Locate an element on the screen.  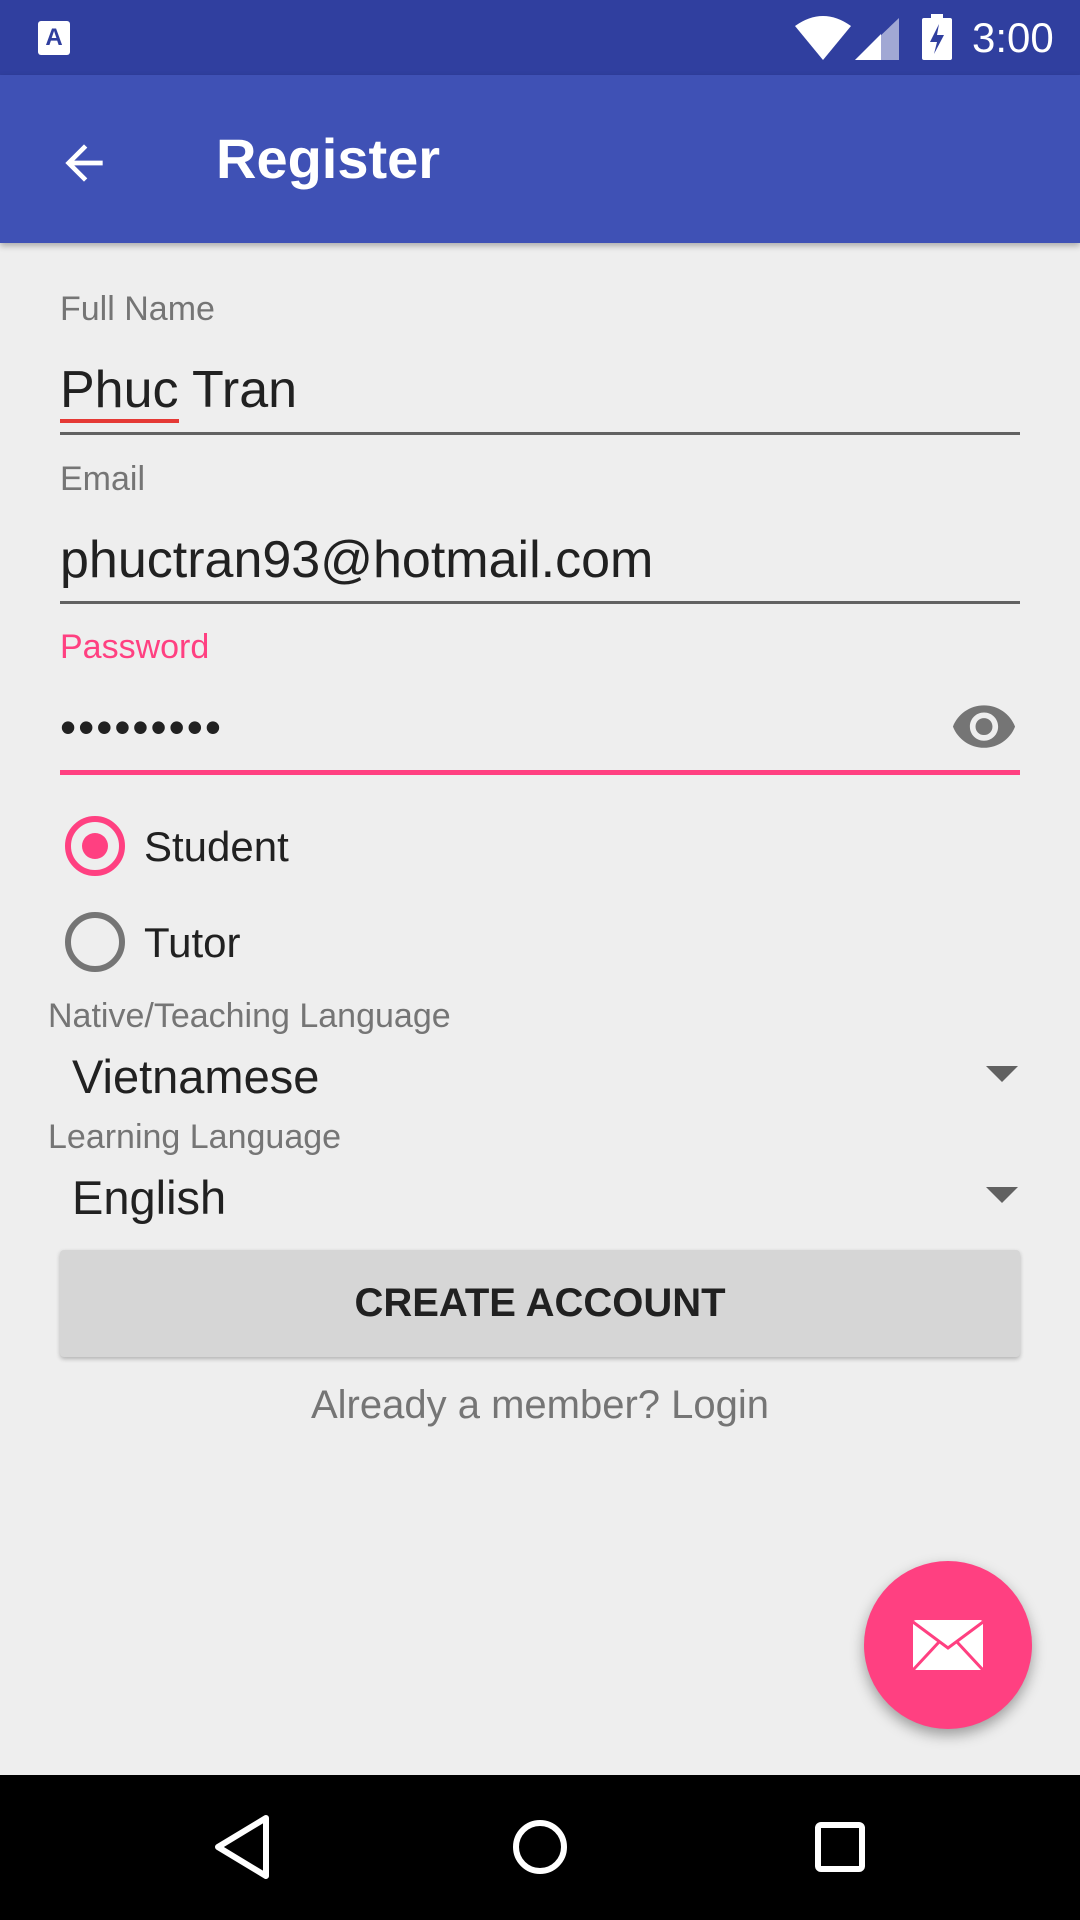
email-field: phuctran93@hotmail.com is located at coordinates (356, 560).